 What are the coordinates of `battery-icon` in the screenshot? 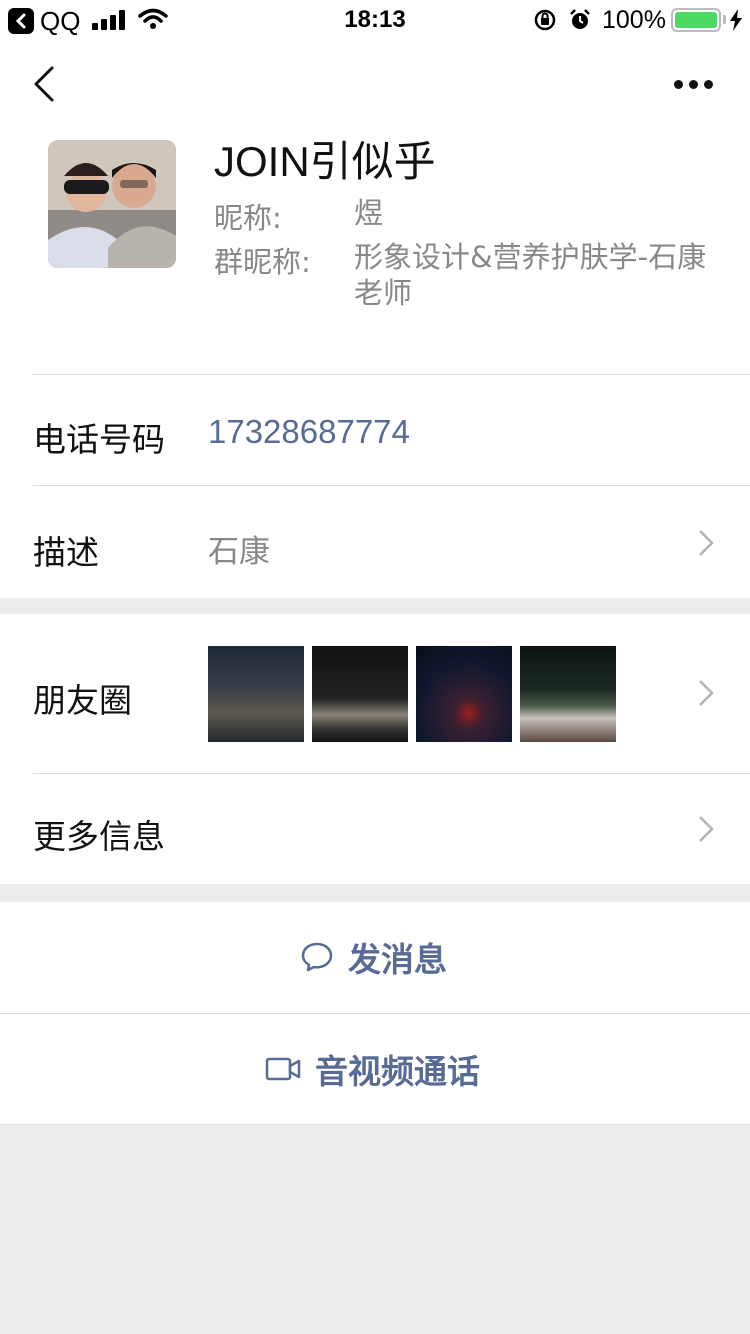 It's located at (696, 20).